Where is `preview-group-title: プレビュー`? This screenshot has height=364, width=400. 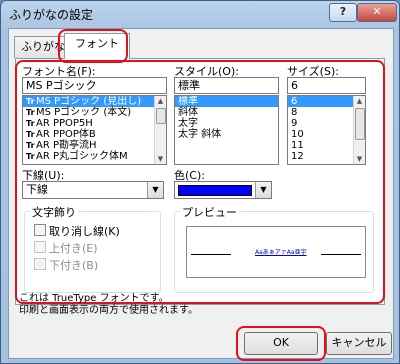 preview-group-title: プレビュー is located at coordinates (209, 212).